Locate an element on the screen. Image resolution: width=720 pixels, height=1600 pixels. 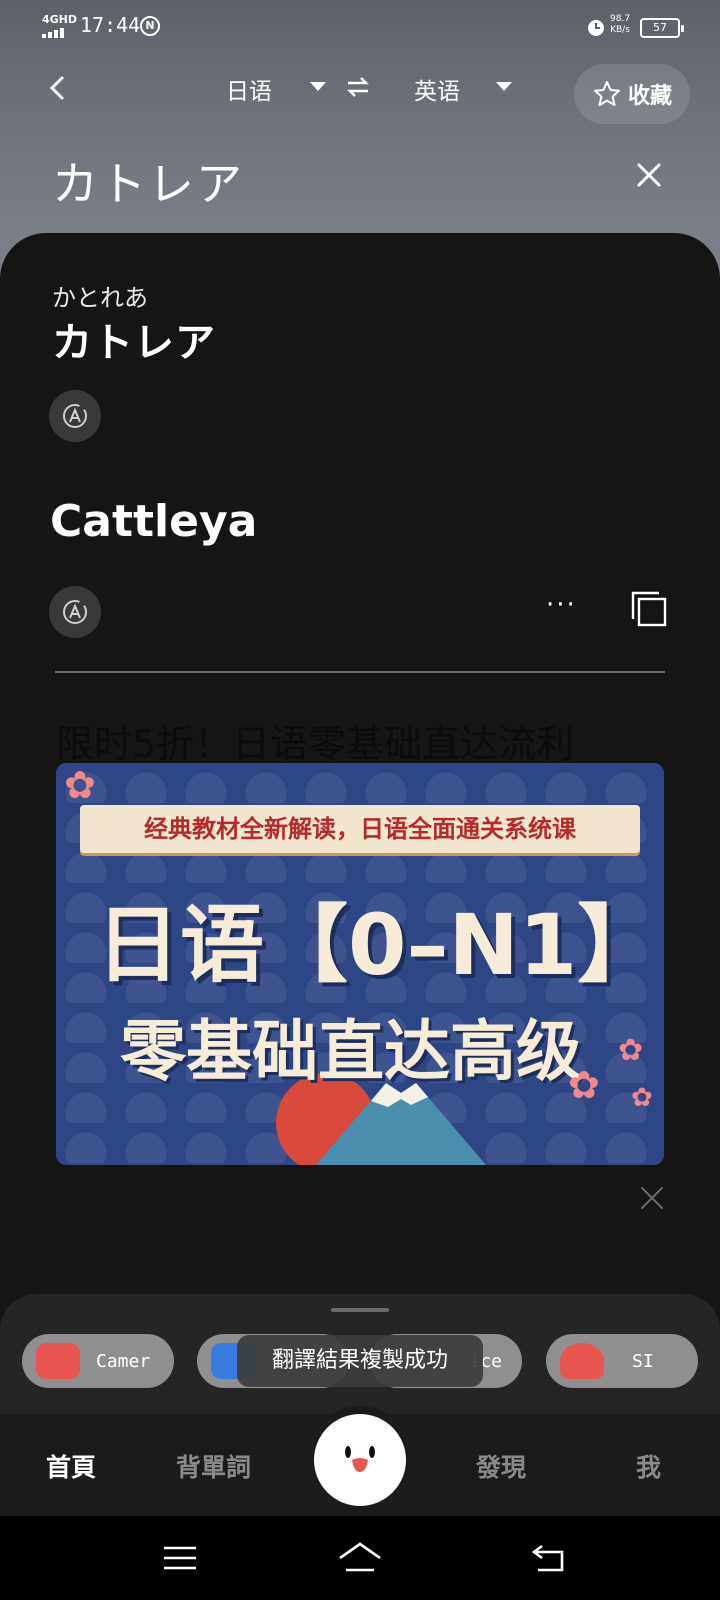
camera-icon is located at coordinates (58, 1361).